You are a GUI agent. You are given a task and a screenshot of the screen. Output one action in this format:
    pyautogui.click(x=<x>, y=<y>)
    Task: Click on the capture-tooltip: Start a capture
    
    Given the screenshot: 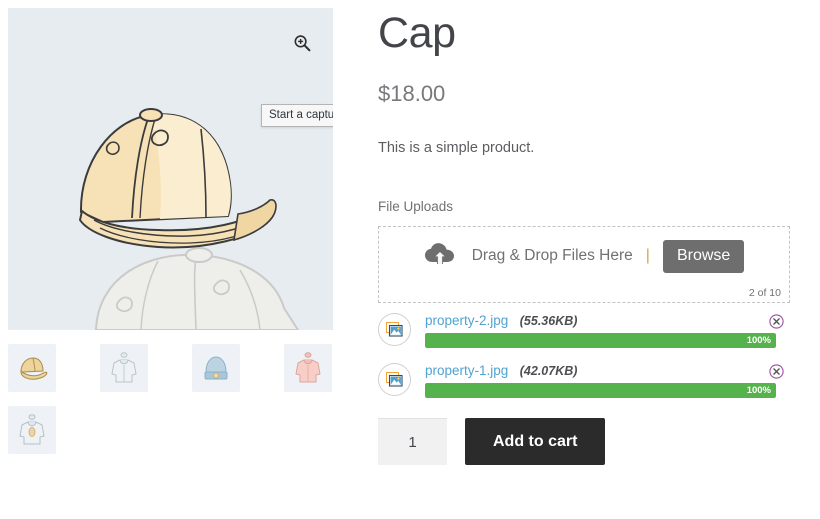 What is the action you would take?
    pyautogui.click(x=297, y=115)
    